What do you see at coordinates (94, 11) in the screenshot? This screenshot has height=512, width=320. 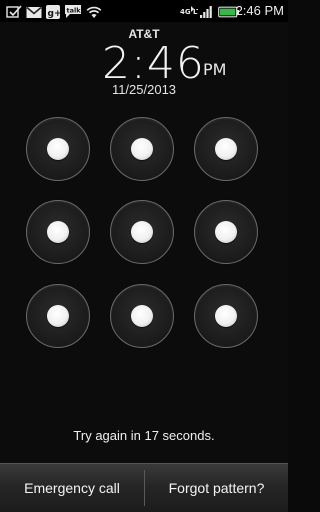 I see `wifi-icon` at bounding box center [94, 11].